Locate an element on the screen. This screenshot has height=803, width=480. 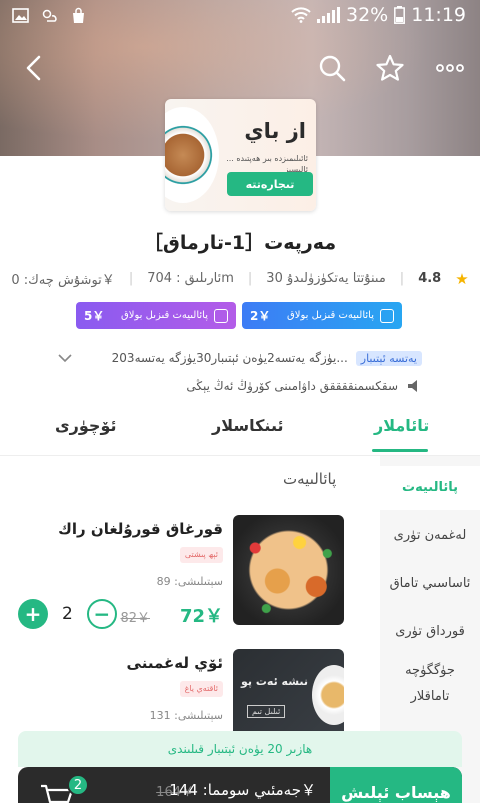
dish-old-price: 82￥ is located at coordinates (135, 618).